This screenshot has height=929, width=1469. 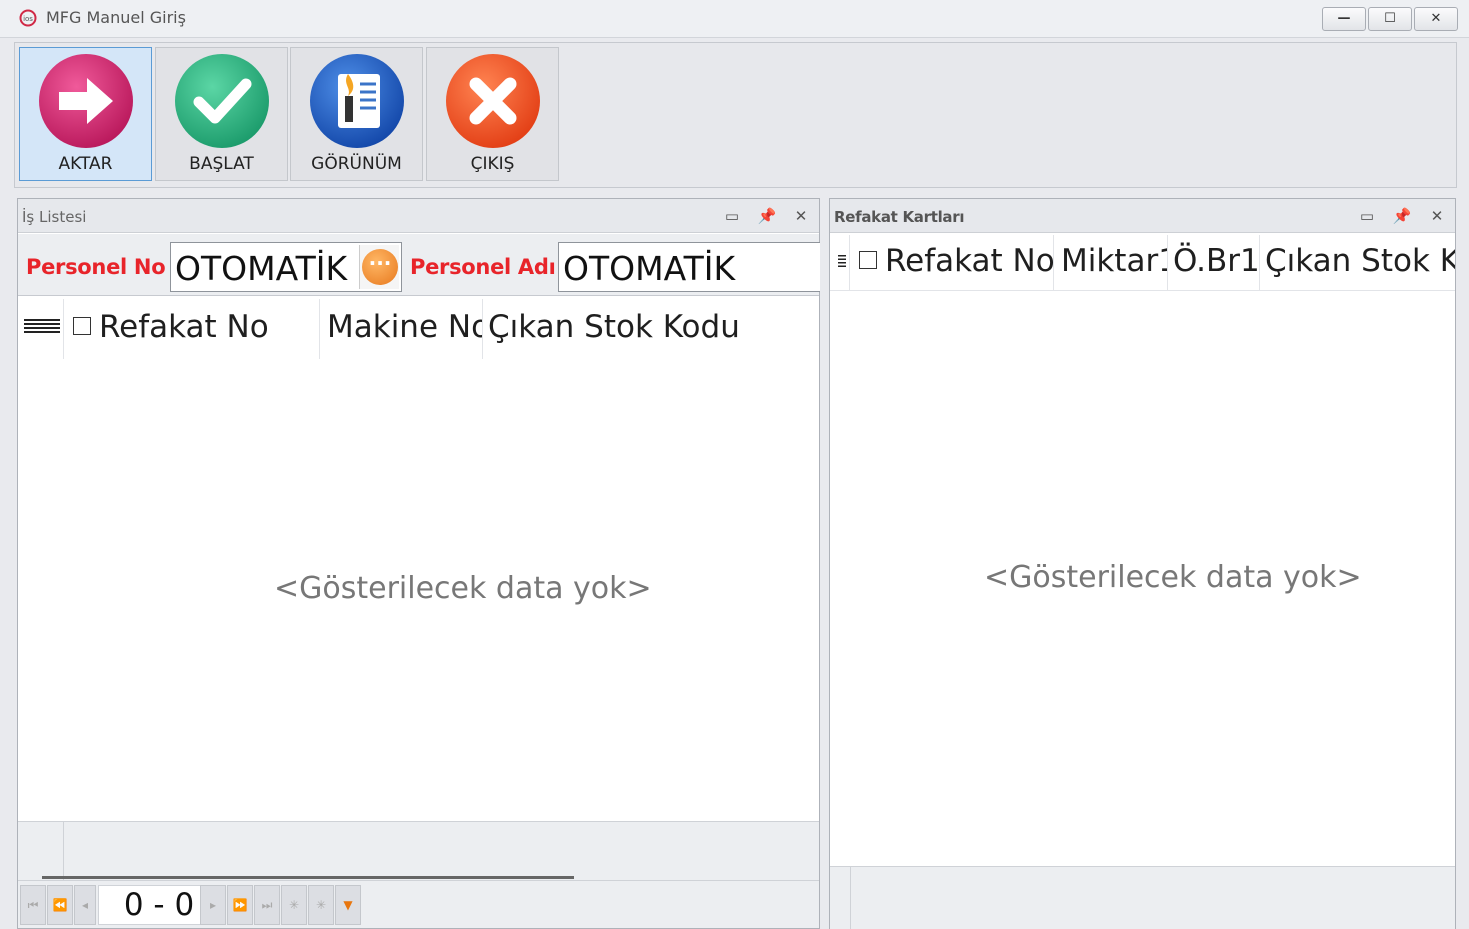 What do you see at coordinates (1390, 19) in the screenshot?
I see `maximize-button: ☐` at bounding box center [1390, 19].